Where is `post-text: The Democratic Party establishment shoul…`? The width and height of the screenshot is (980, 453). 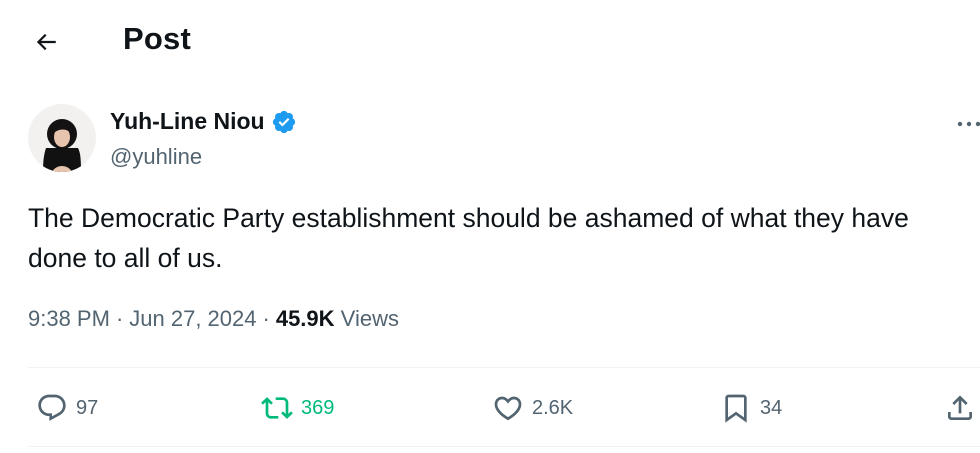
post-text: The Democratic Party establishment shoul… is located at coordinates (468, 238).